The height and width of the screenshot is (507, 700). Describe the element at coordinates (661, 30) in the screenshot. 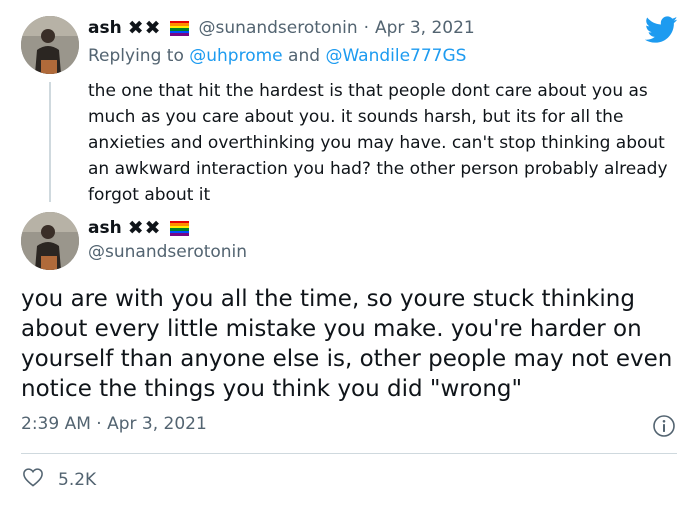

I see `twitter-bird-icon` at that location.